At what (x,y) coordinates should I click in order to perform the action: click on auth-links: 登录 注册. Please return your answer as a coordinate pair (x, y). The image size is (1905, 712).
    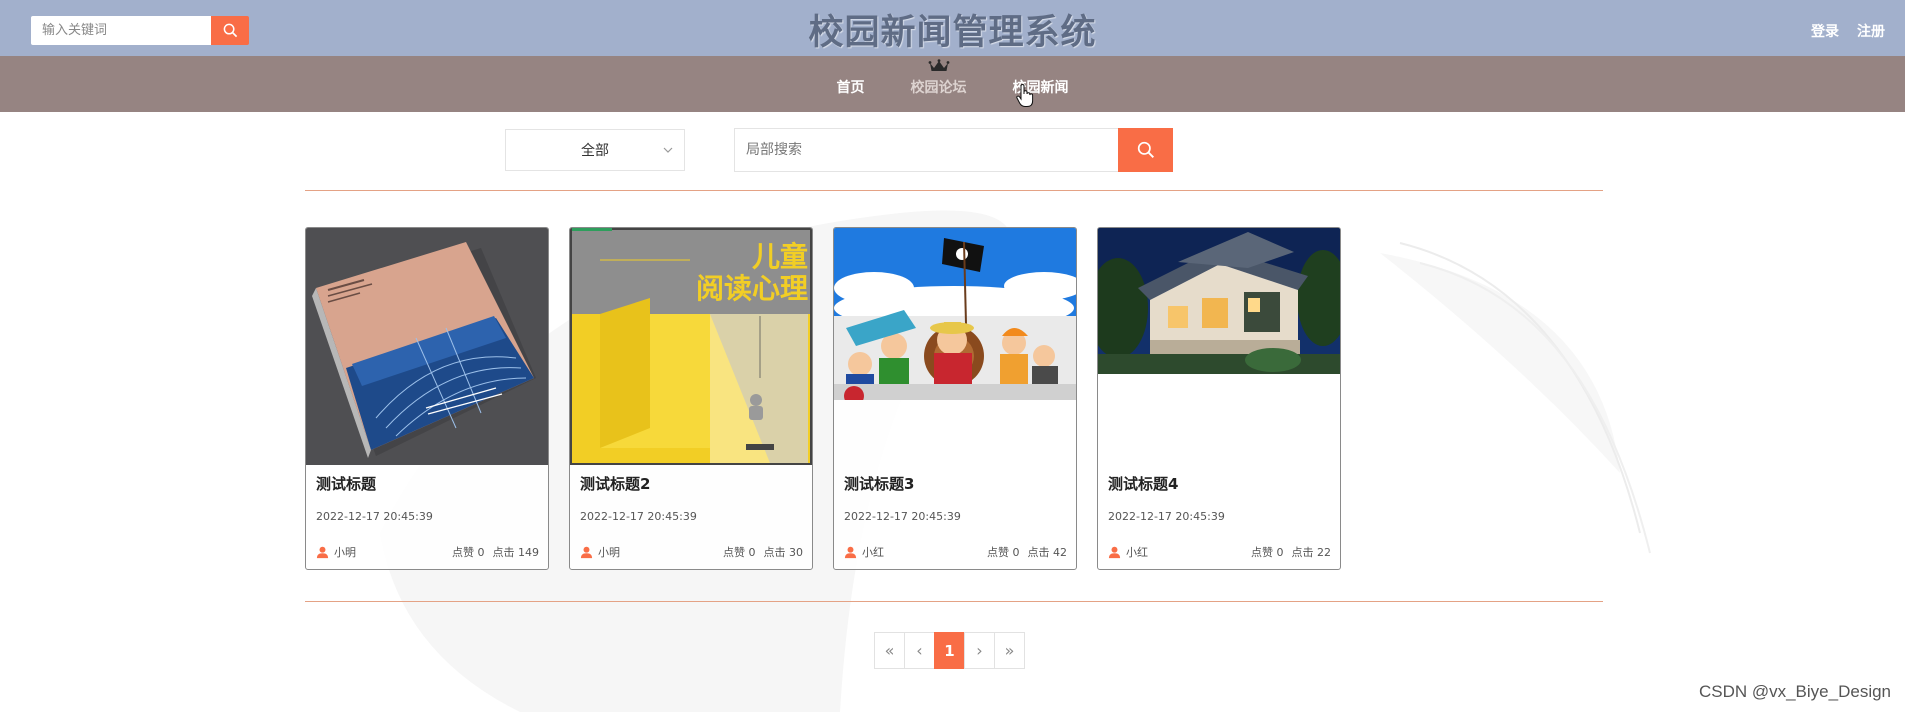
    Looking at the image, I should click on (1848, 31).